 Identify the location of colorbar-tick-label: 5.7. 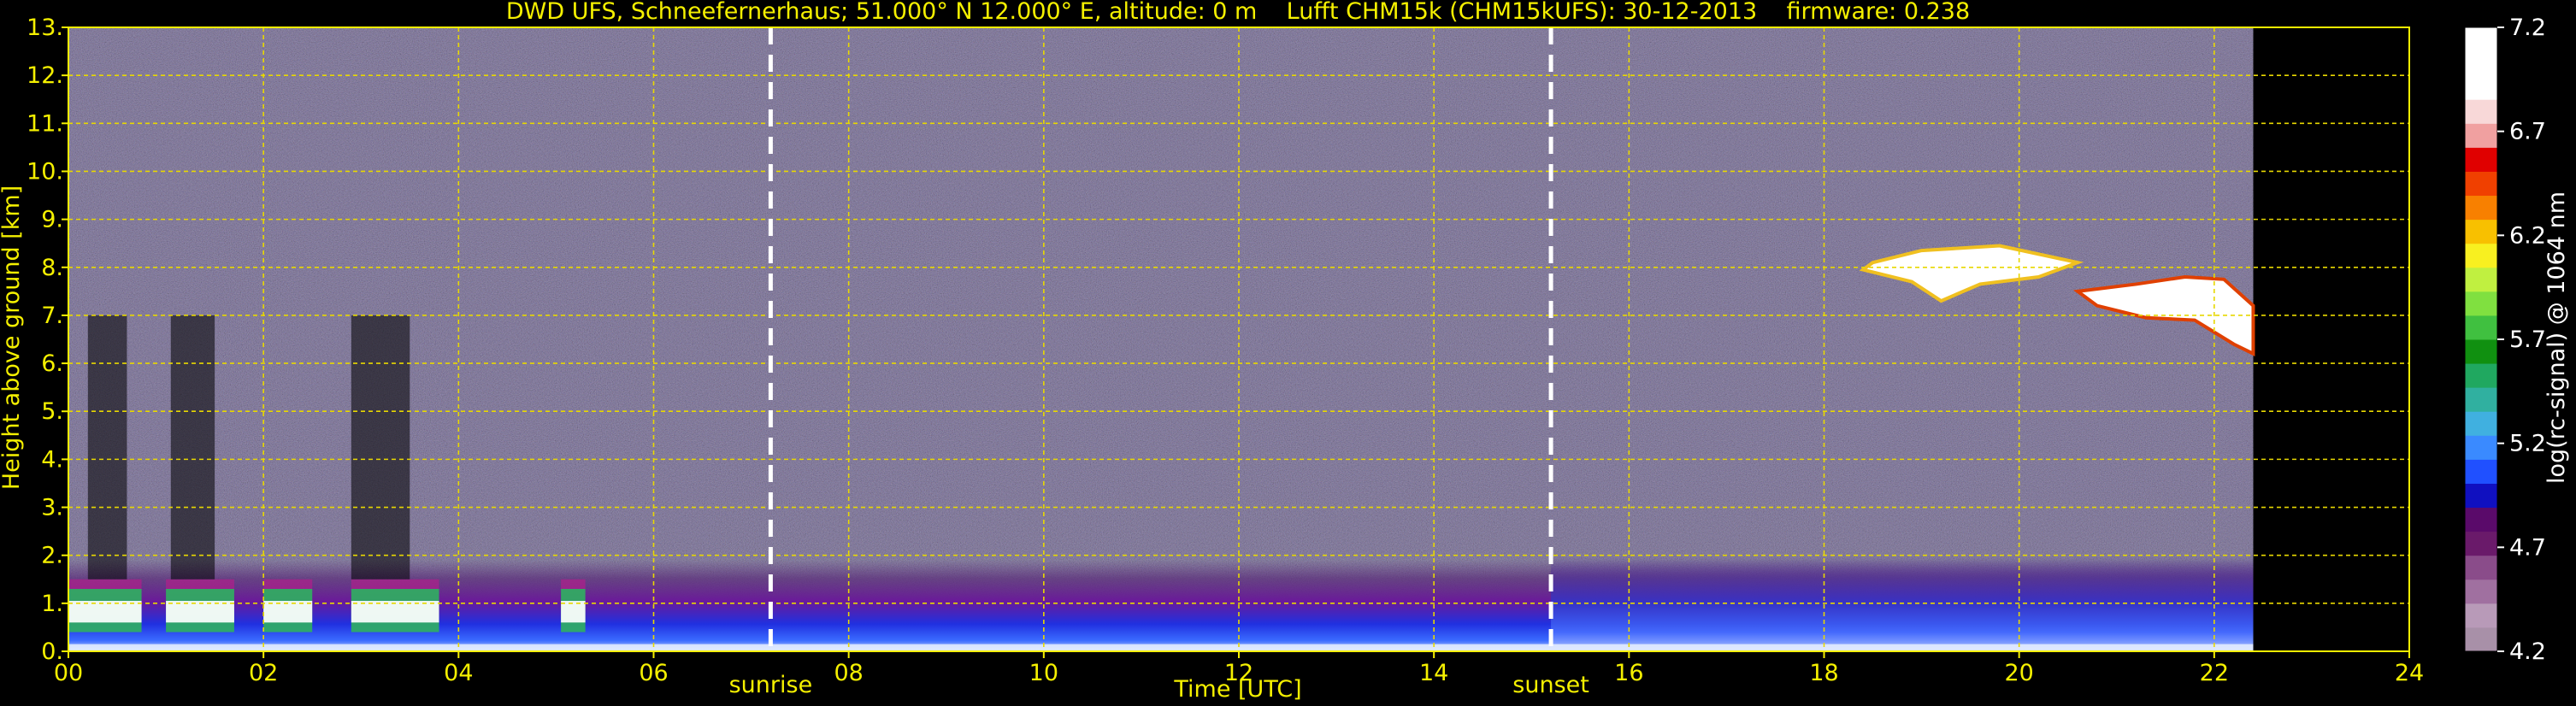
(2527, 340).